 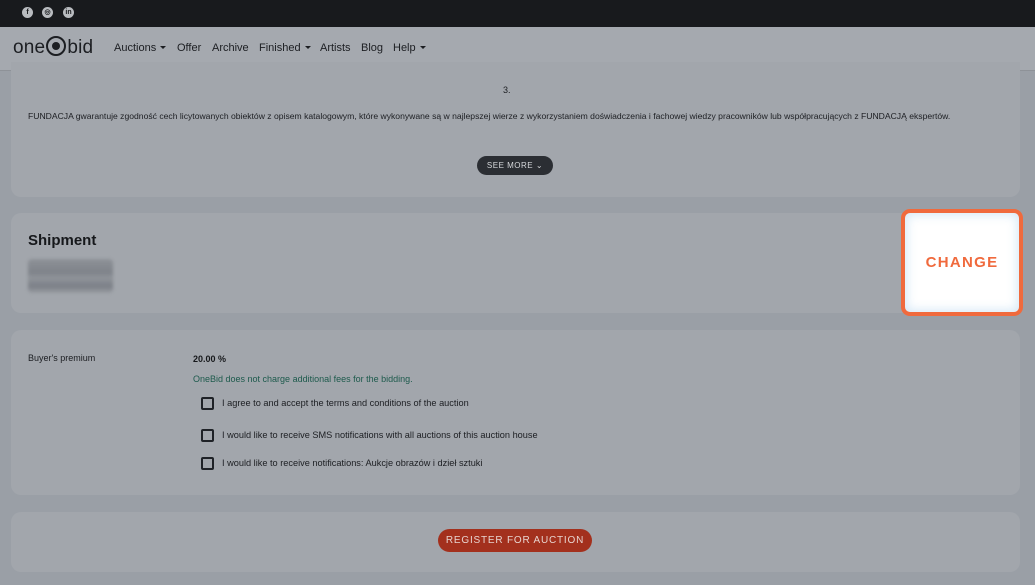 I want to click on facebook-icon: f, so click(x=27, y=12).